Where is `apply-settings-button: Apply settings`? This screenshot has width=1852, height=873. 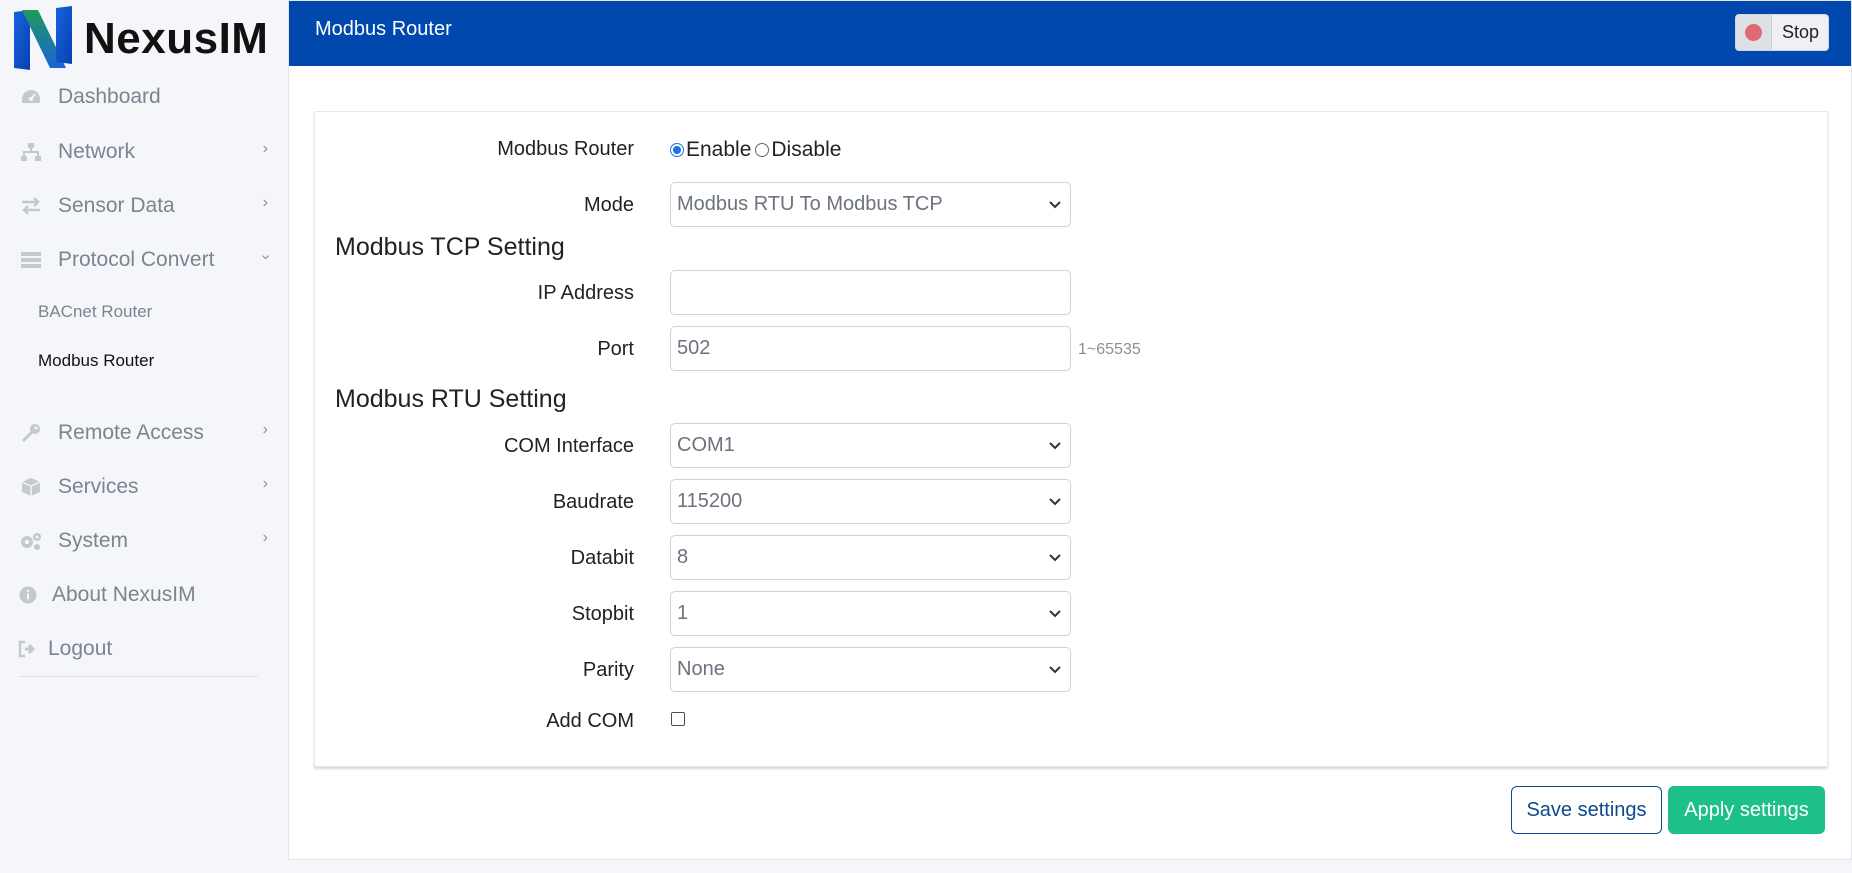
apply-settings-button: Apply settings is located at coordinates (1746, 810).